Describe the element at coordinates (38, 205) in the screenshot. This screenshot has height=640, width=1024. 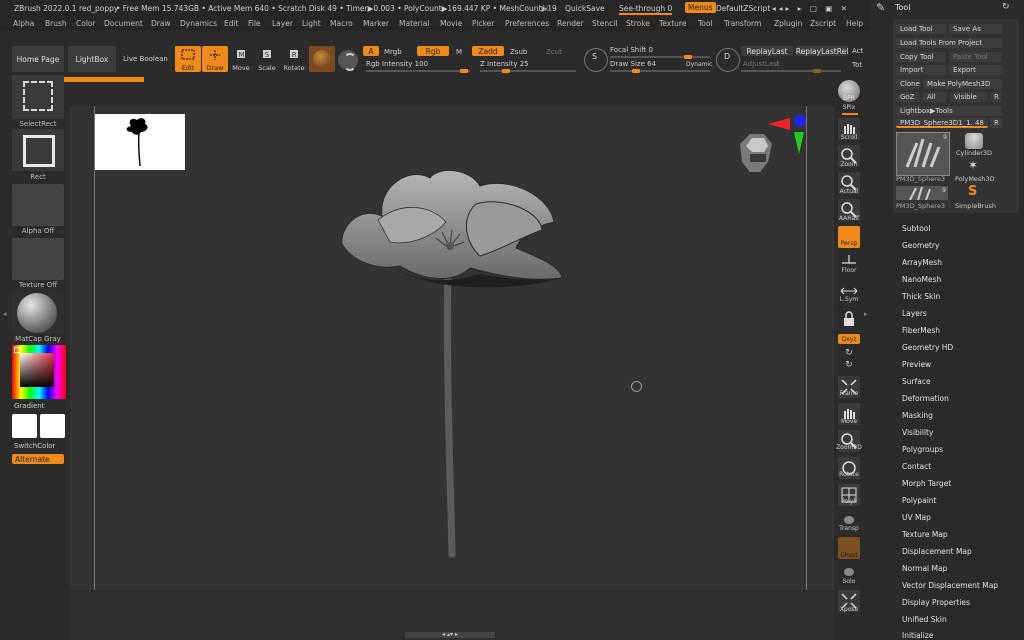
I see `alpha-button` at that location.